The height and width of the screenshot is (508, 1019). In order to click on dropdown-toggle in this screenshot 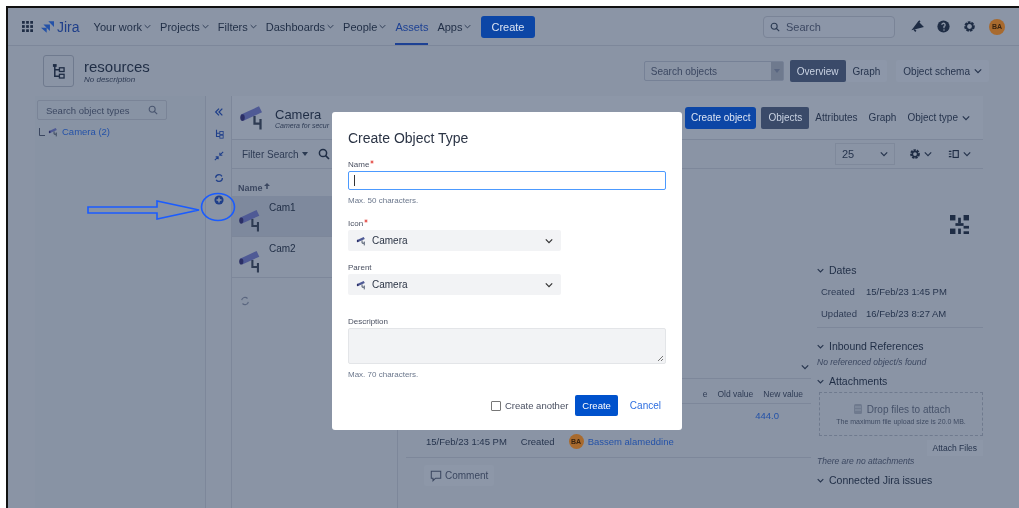, I will do `click(776, 71)`.